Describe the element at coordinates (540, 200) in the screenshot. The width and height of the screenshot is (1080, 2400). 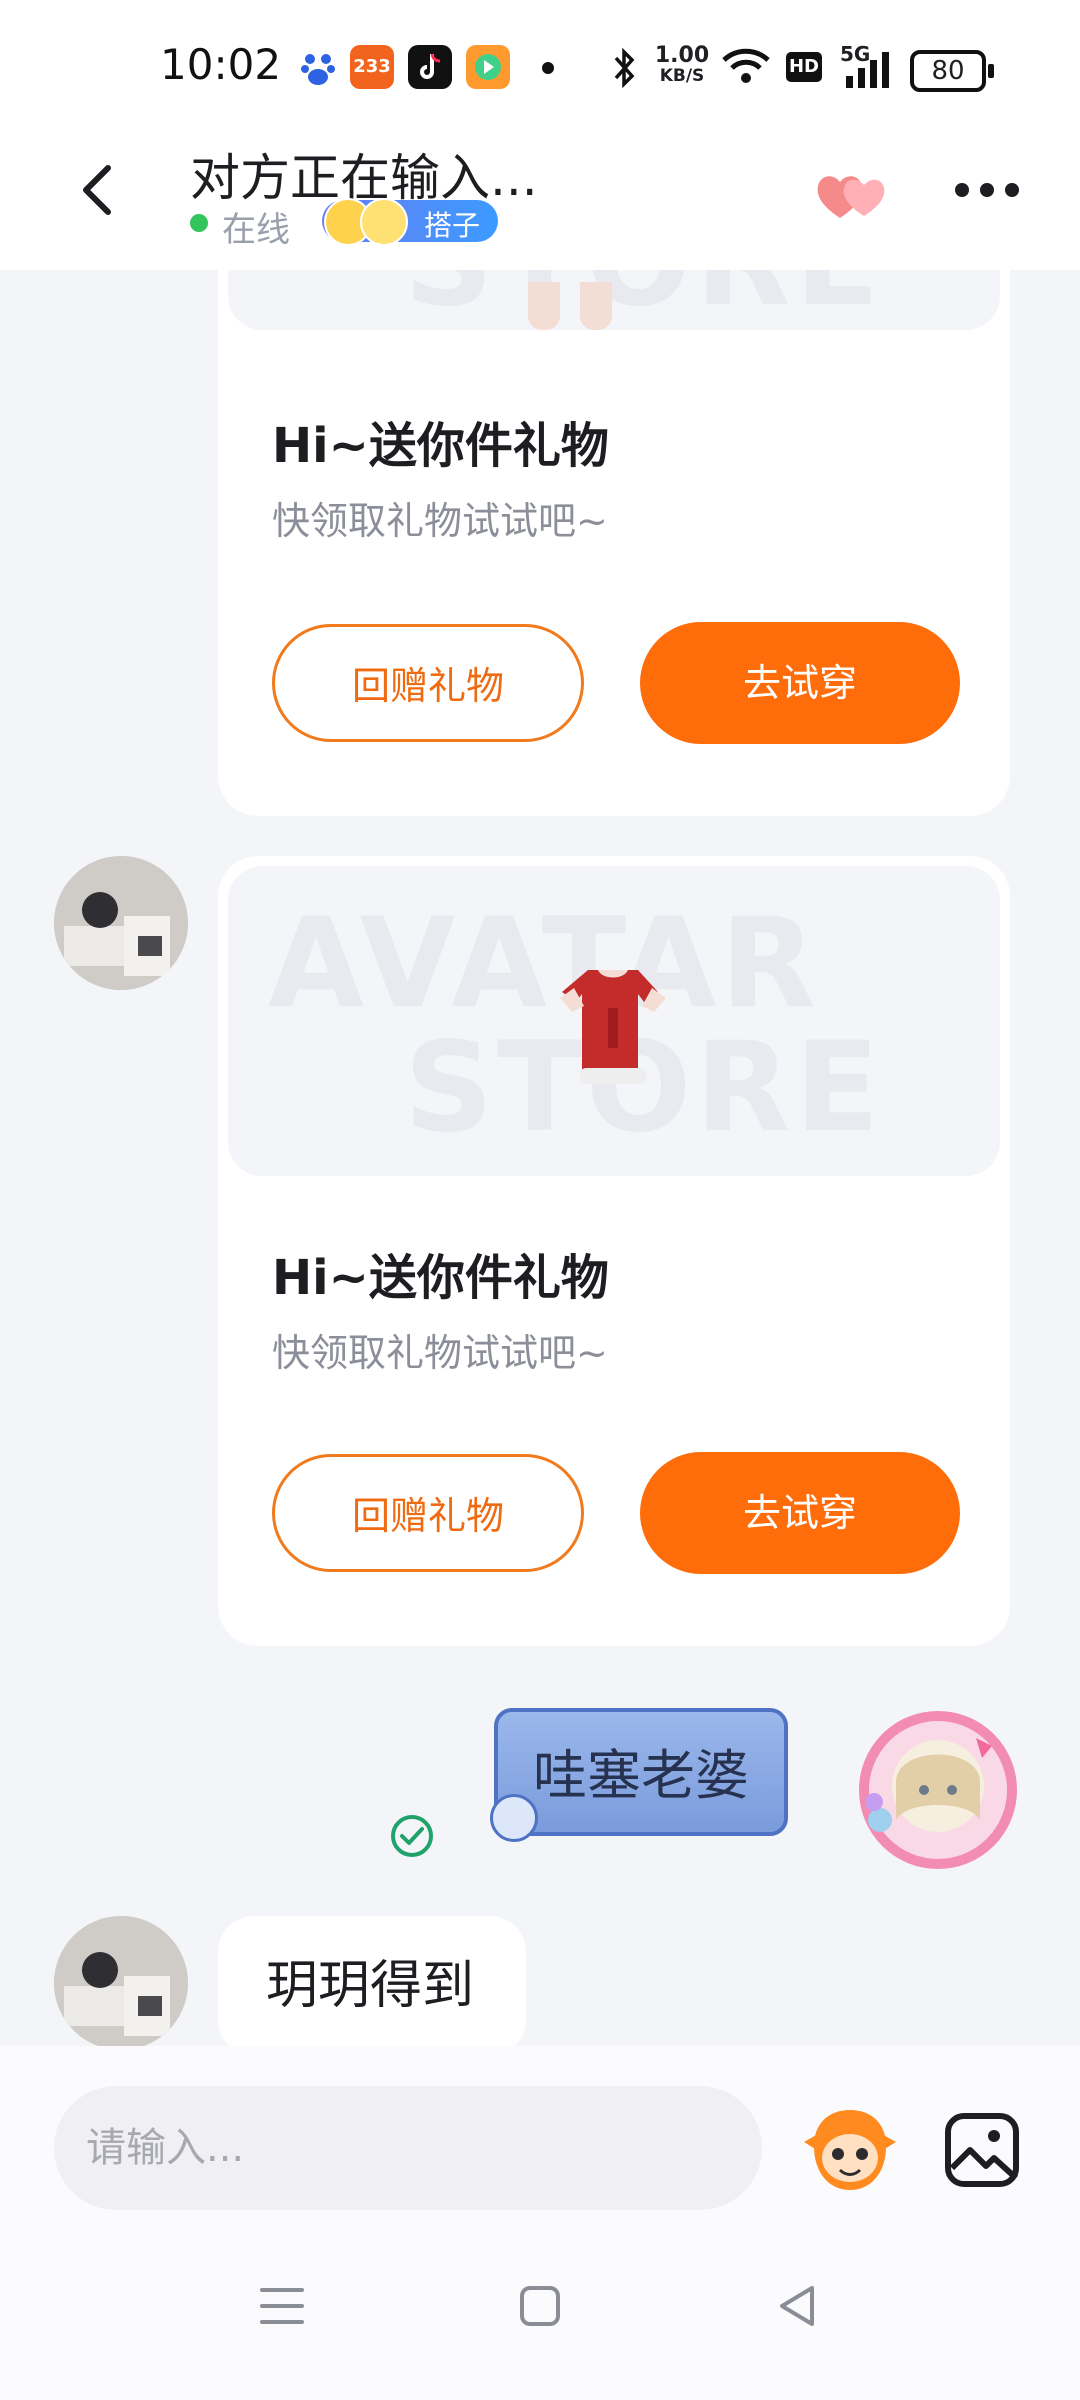
I see `chat-header: 对方正在输入... 在线 搭子` at that location.